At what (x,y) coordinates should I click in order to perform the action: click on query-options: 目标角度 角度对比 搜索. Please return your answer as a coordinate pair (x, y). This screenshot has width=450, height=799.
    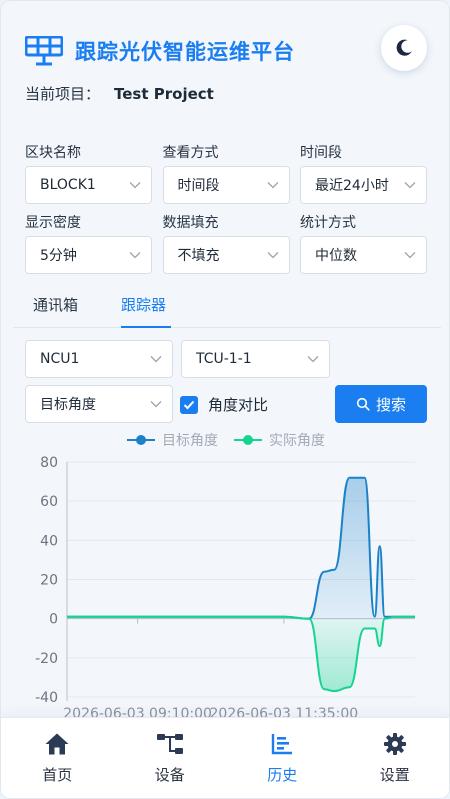
    Looking at the image, I should click on (226, 404).